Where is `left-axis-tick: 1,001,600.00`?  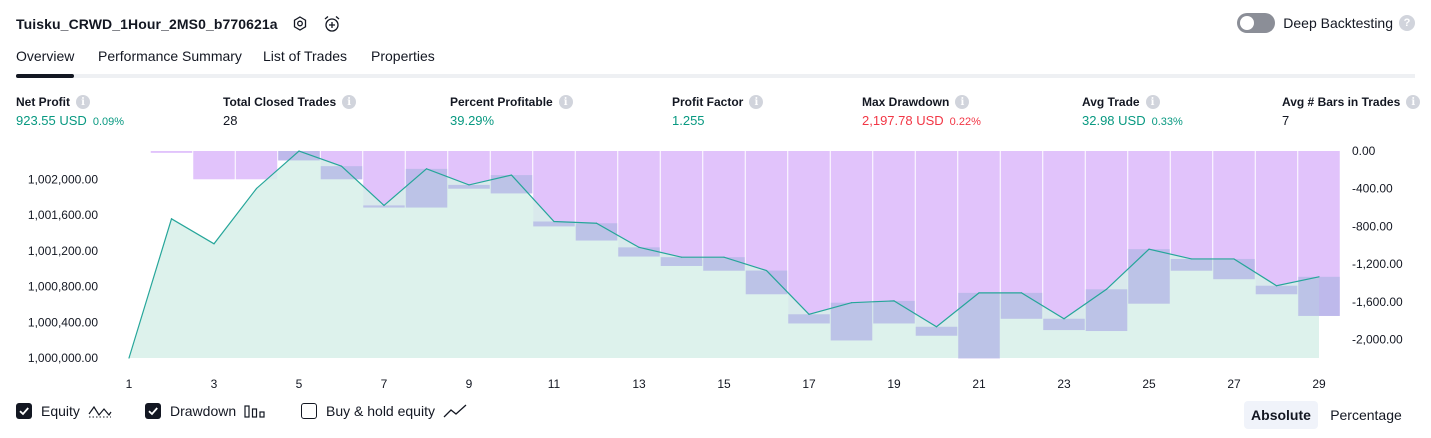 left-axis-tick: 1,001,600.00 is located at coordinates (63, 215).